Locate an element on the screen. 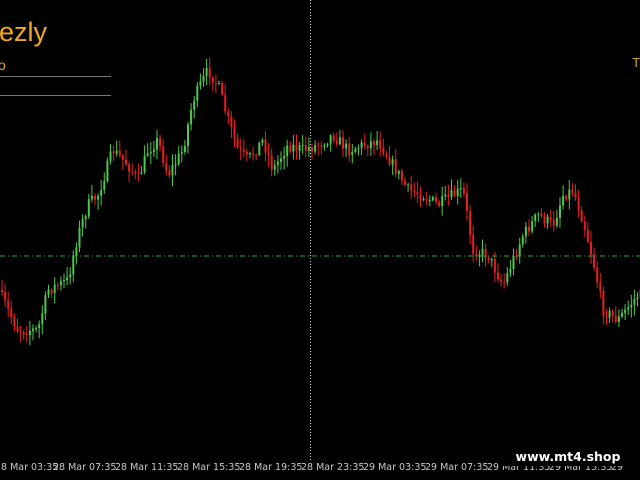 The image size is (640, 480). time-tick-label: 8 Mar 03:35 is located at coordinates (30, 467).